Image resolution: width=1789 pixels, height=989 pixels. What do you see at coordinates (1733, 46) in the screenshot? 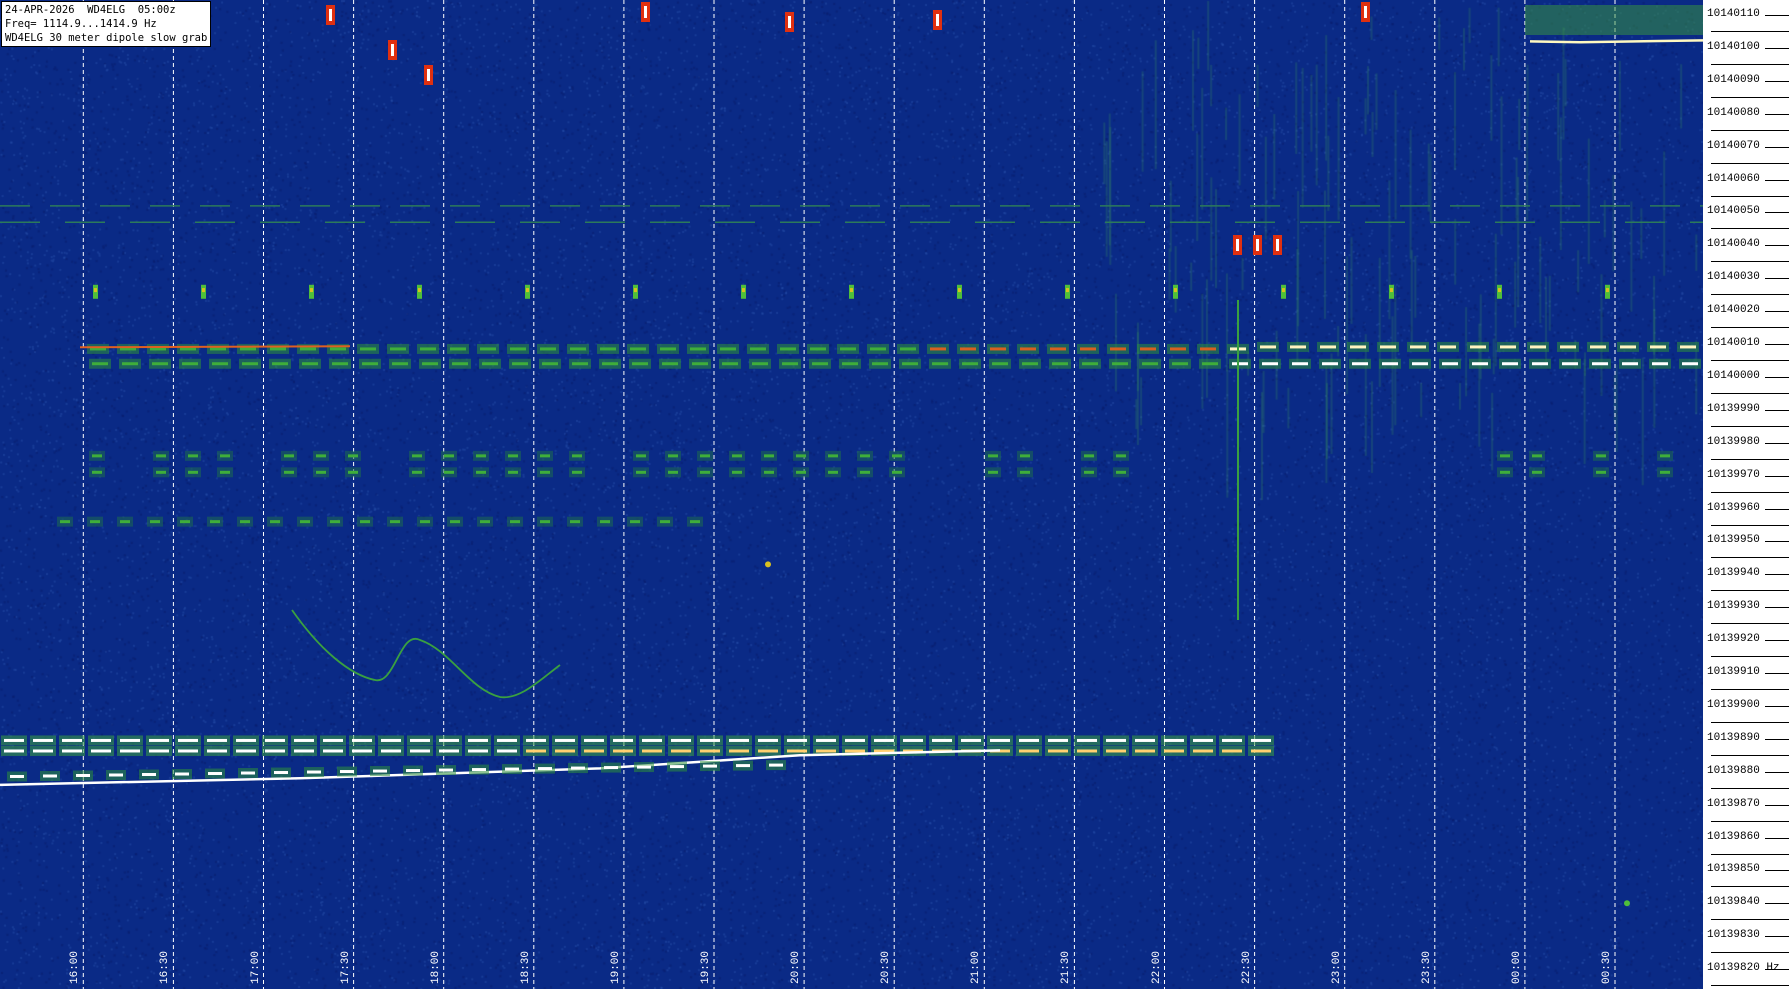
I see `freq-tick-label: 10140100` at bounding box center [1733, 46].